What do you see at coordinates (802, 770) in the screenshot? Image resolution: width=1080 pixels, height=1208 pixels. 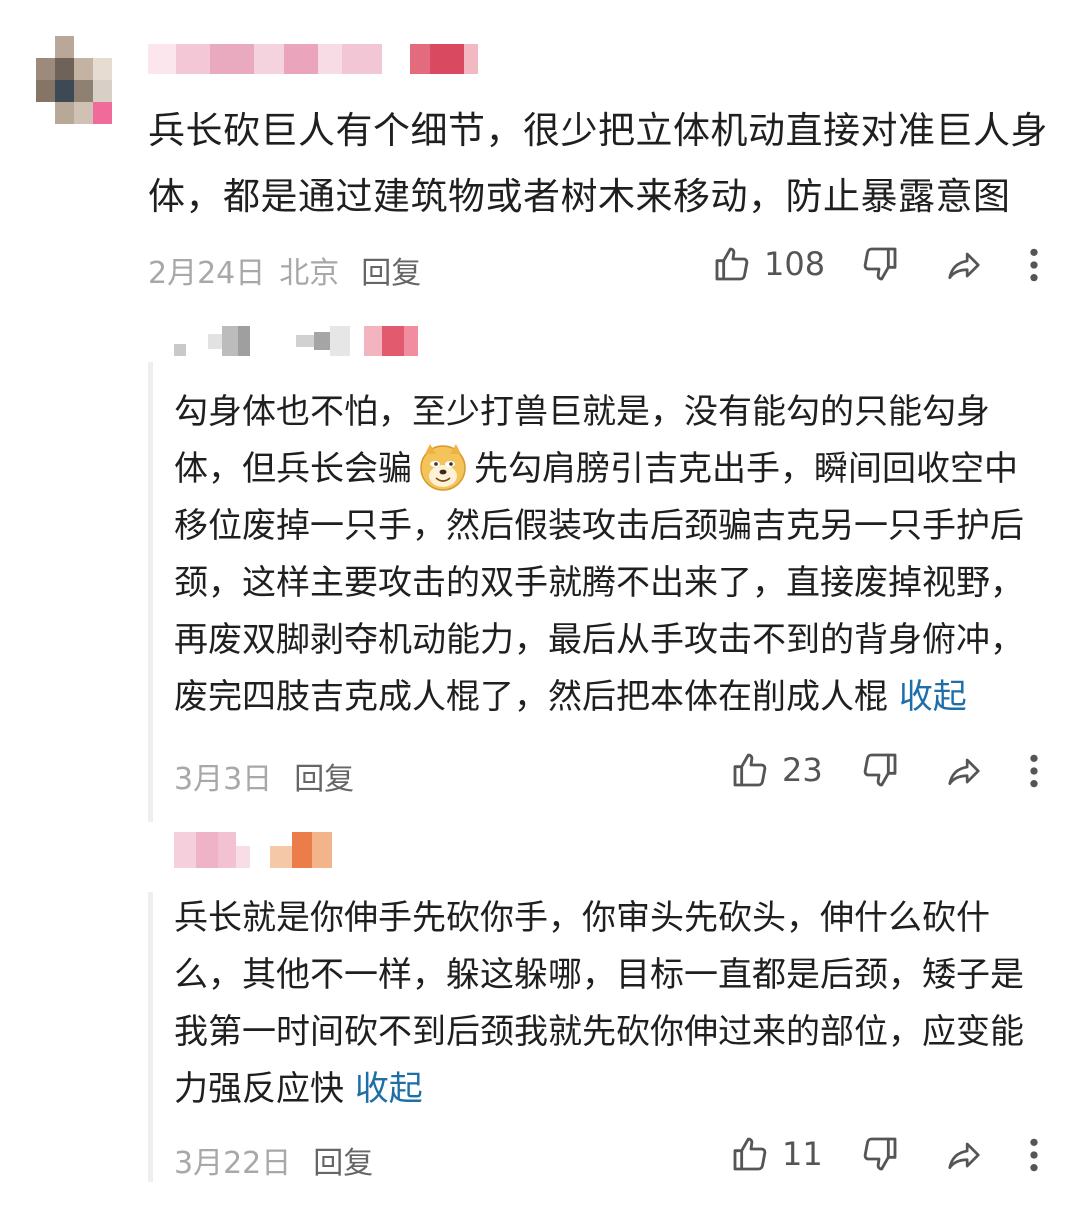 I see `like-count: 23` at bounding box center [802, 770].